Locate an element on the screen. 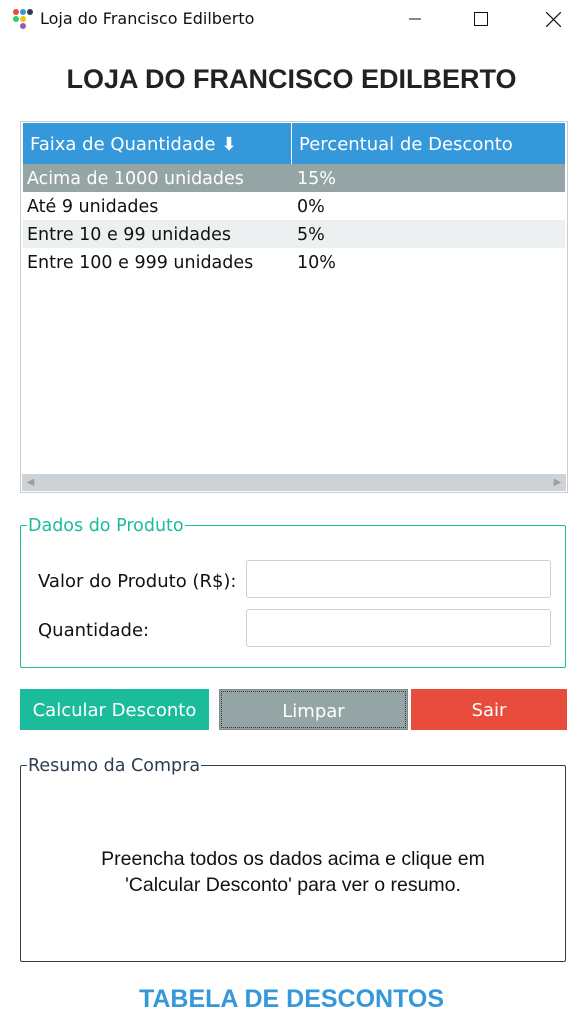 Image resolution: width=583 pixels, height=1027 pixels. close-button is located at coordinates (553, 19).